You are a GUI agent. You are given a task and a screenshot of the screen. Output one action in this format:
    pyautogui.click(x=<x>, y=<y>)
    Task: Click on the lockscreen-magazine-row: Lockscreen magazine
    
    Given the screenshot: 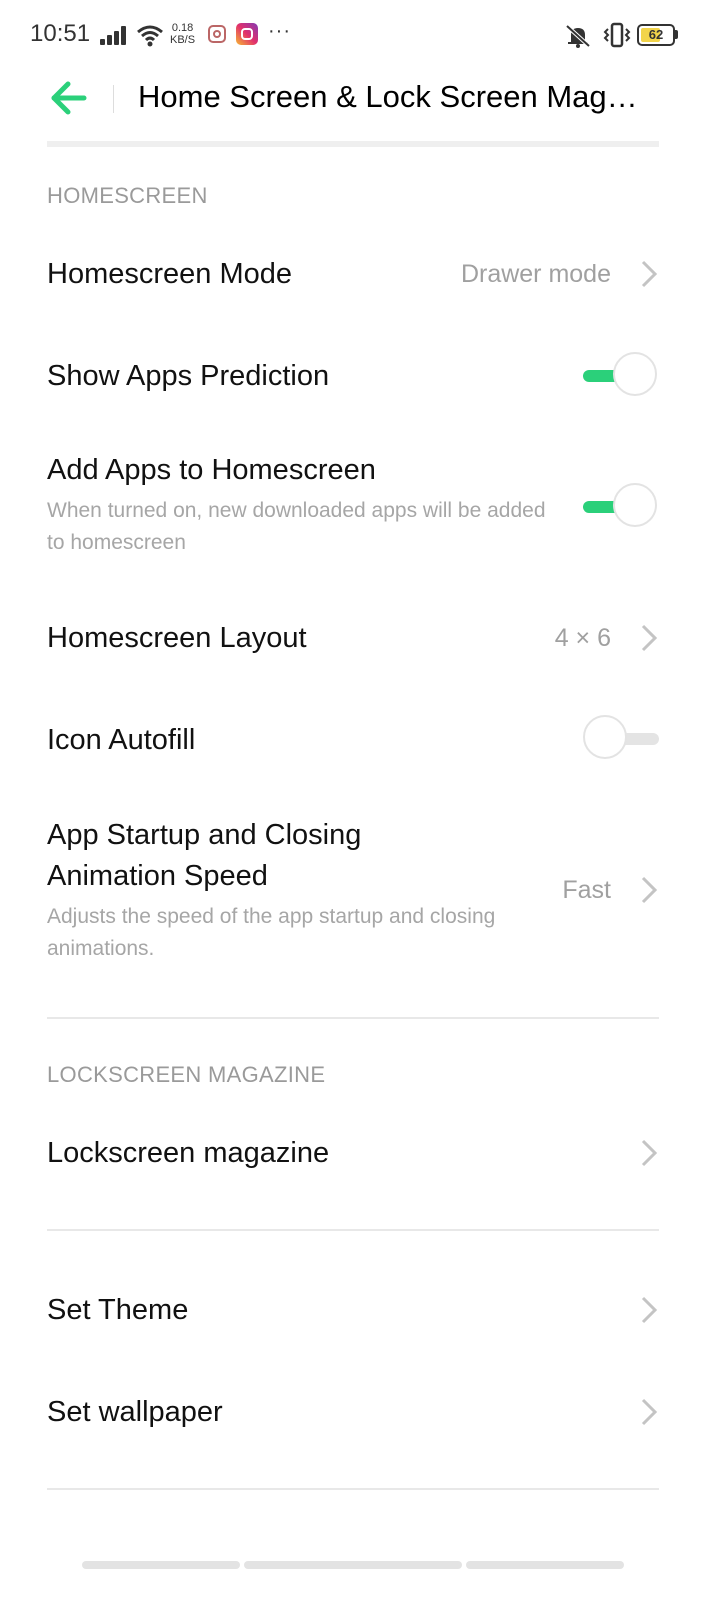 What is the action you would take?
    pyautogui.click(x=353, y=1153)
    